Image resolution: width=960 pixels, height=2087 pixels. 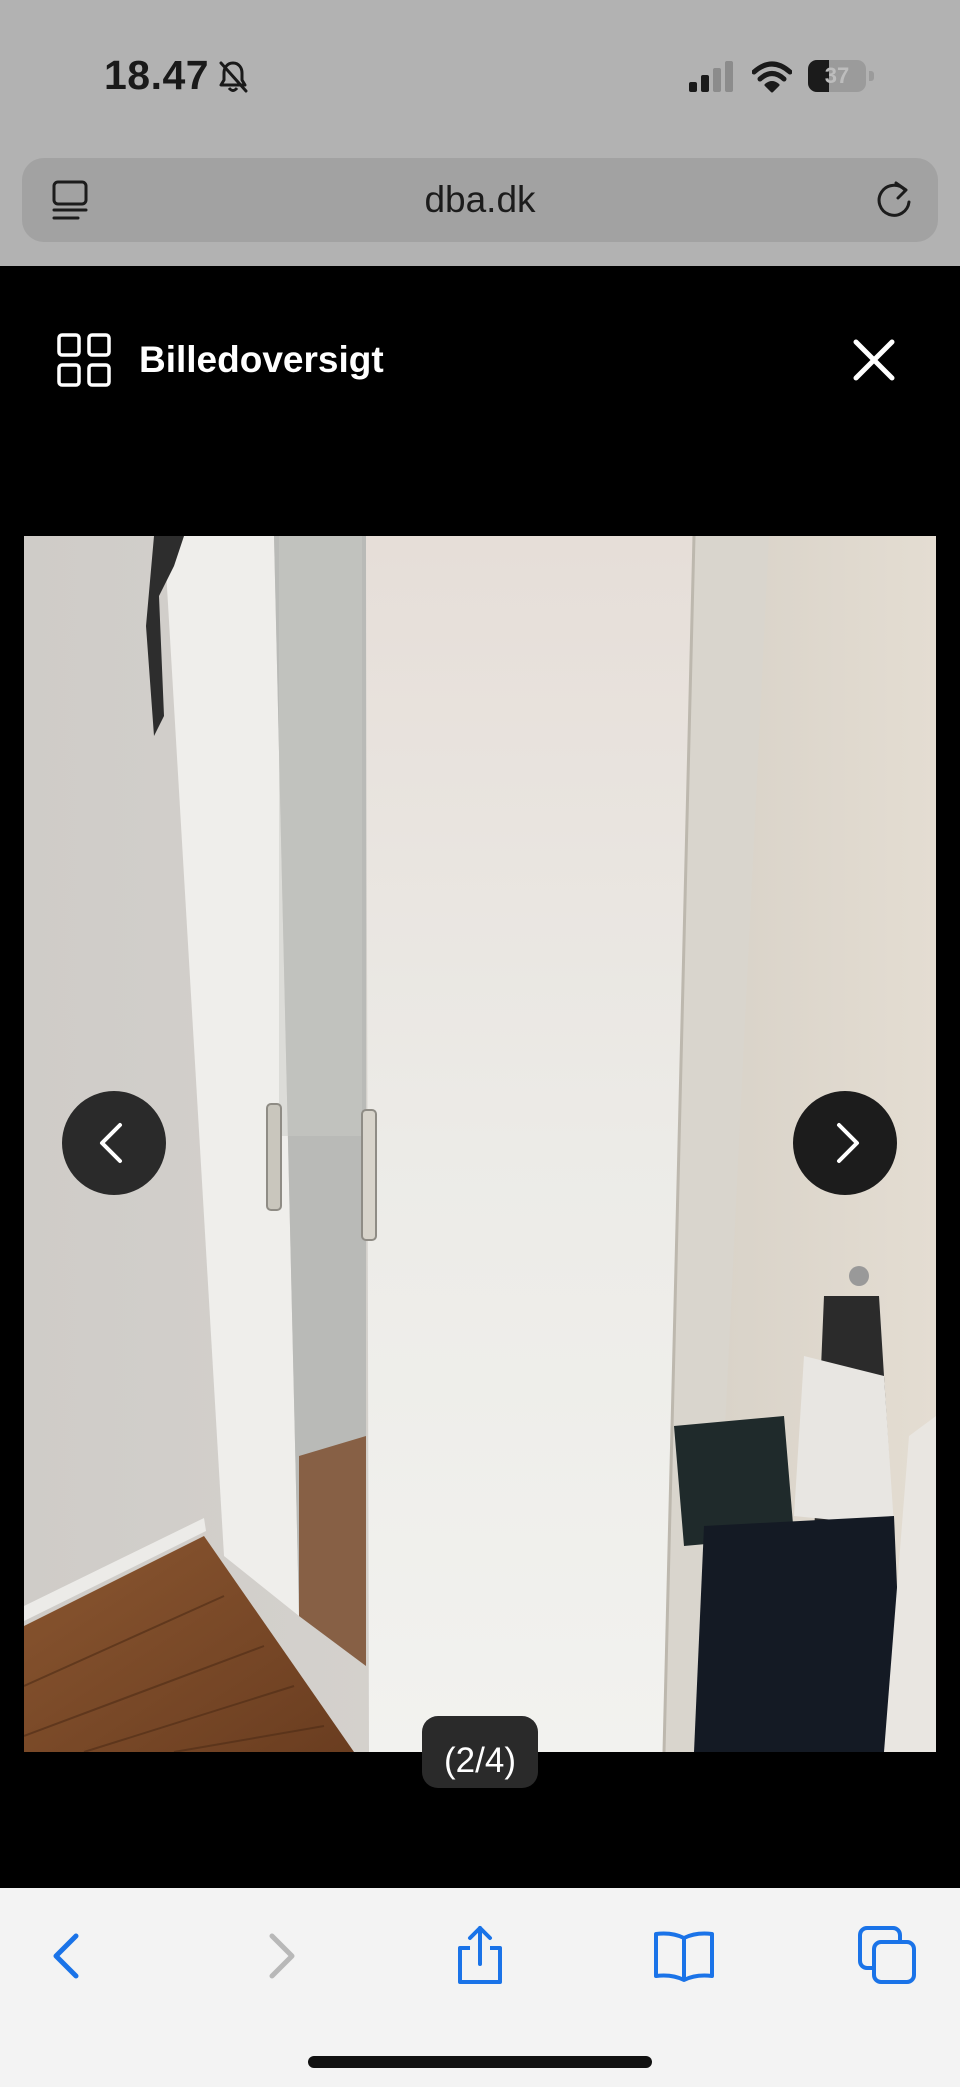 I want to click on chevron-right-icon, so click(x=848, y=1143).